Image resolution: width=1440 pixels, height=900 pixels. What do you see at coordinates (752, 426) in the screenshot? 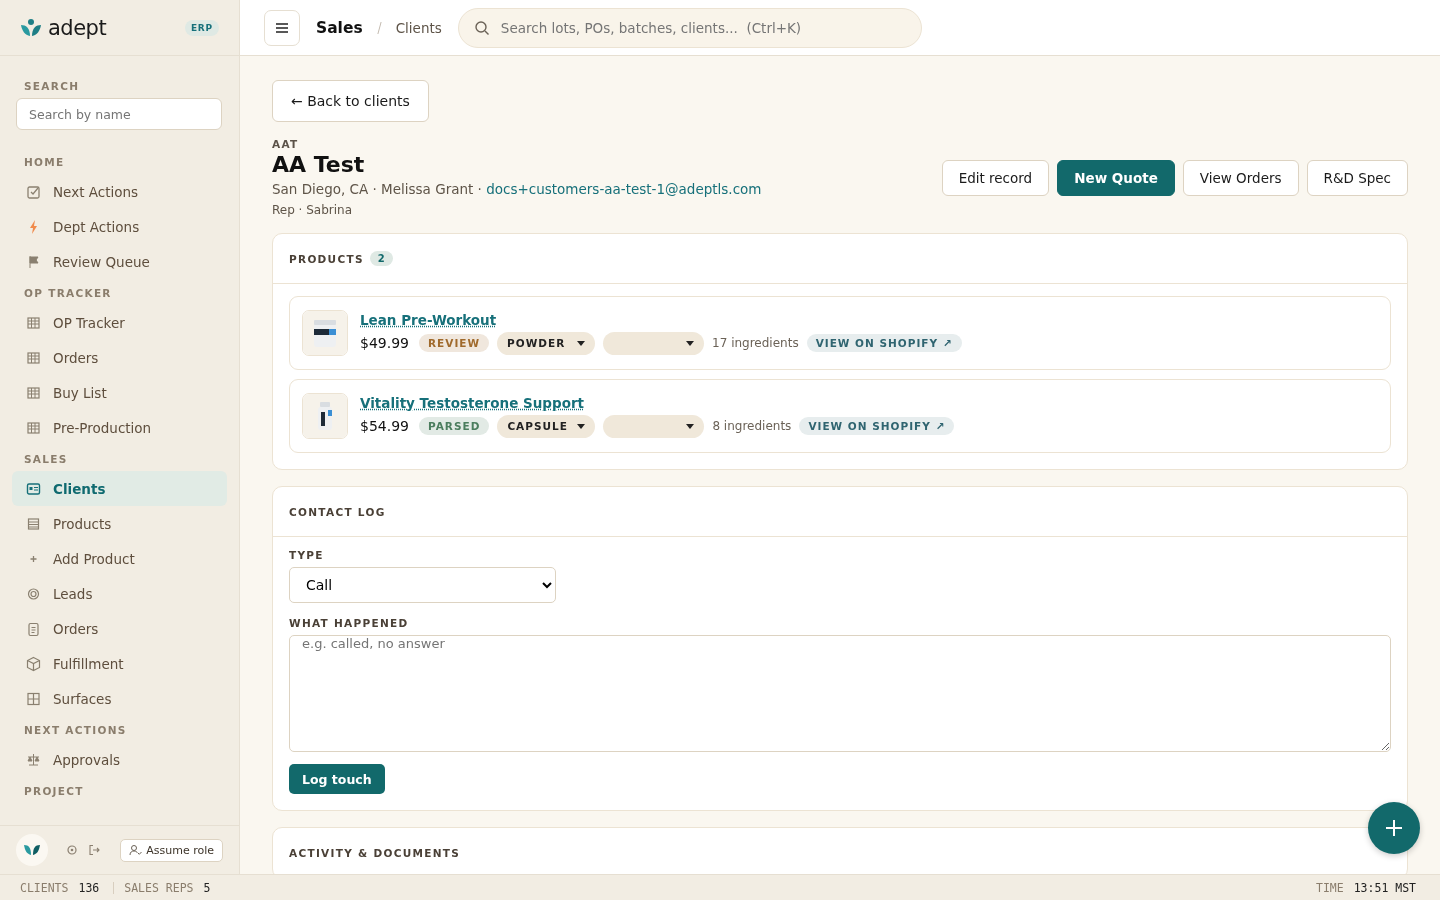
I see `ingredient-count: 8 ingredients` at bounding box center [752, 426].